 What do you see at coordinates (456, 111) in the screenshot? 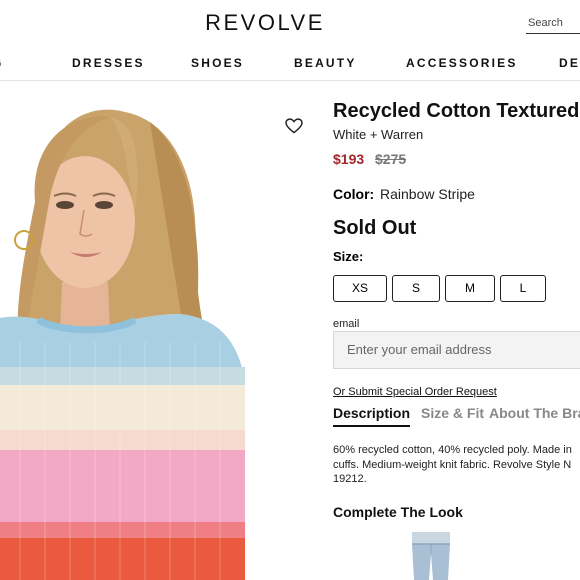
I see `product-title: Recycled Cotton Textured` at bounding box center [456, 111].